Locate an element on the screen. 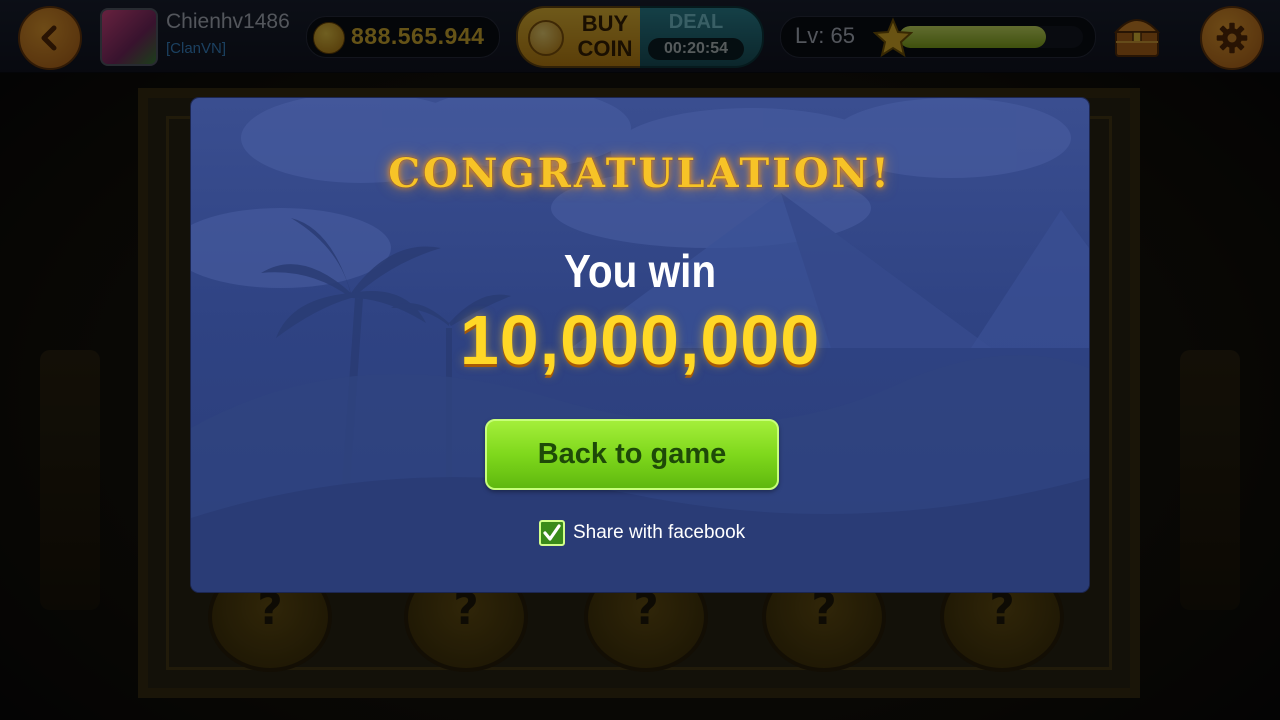  buy-coin-label: BUY COIN is located at coordinates (605, 36).